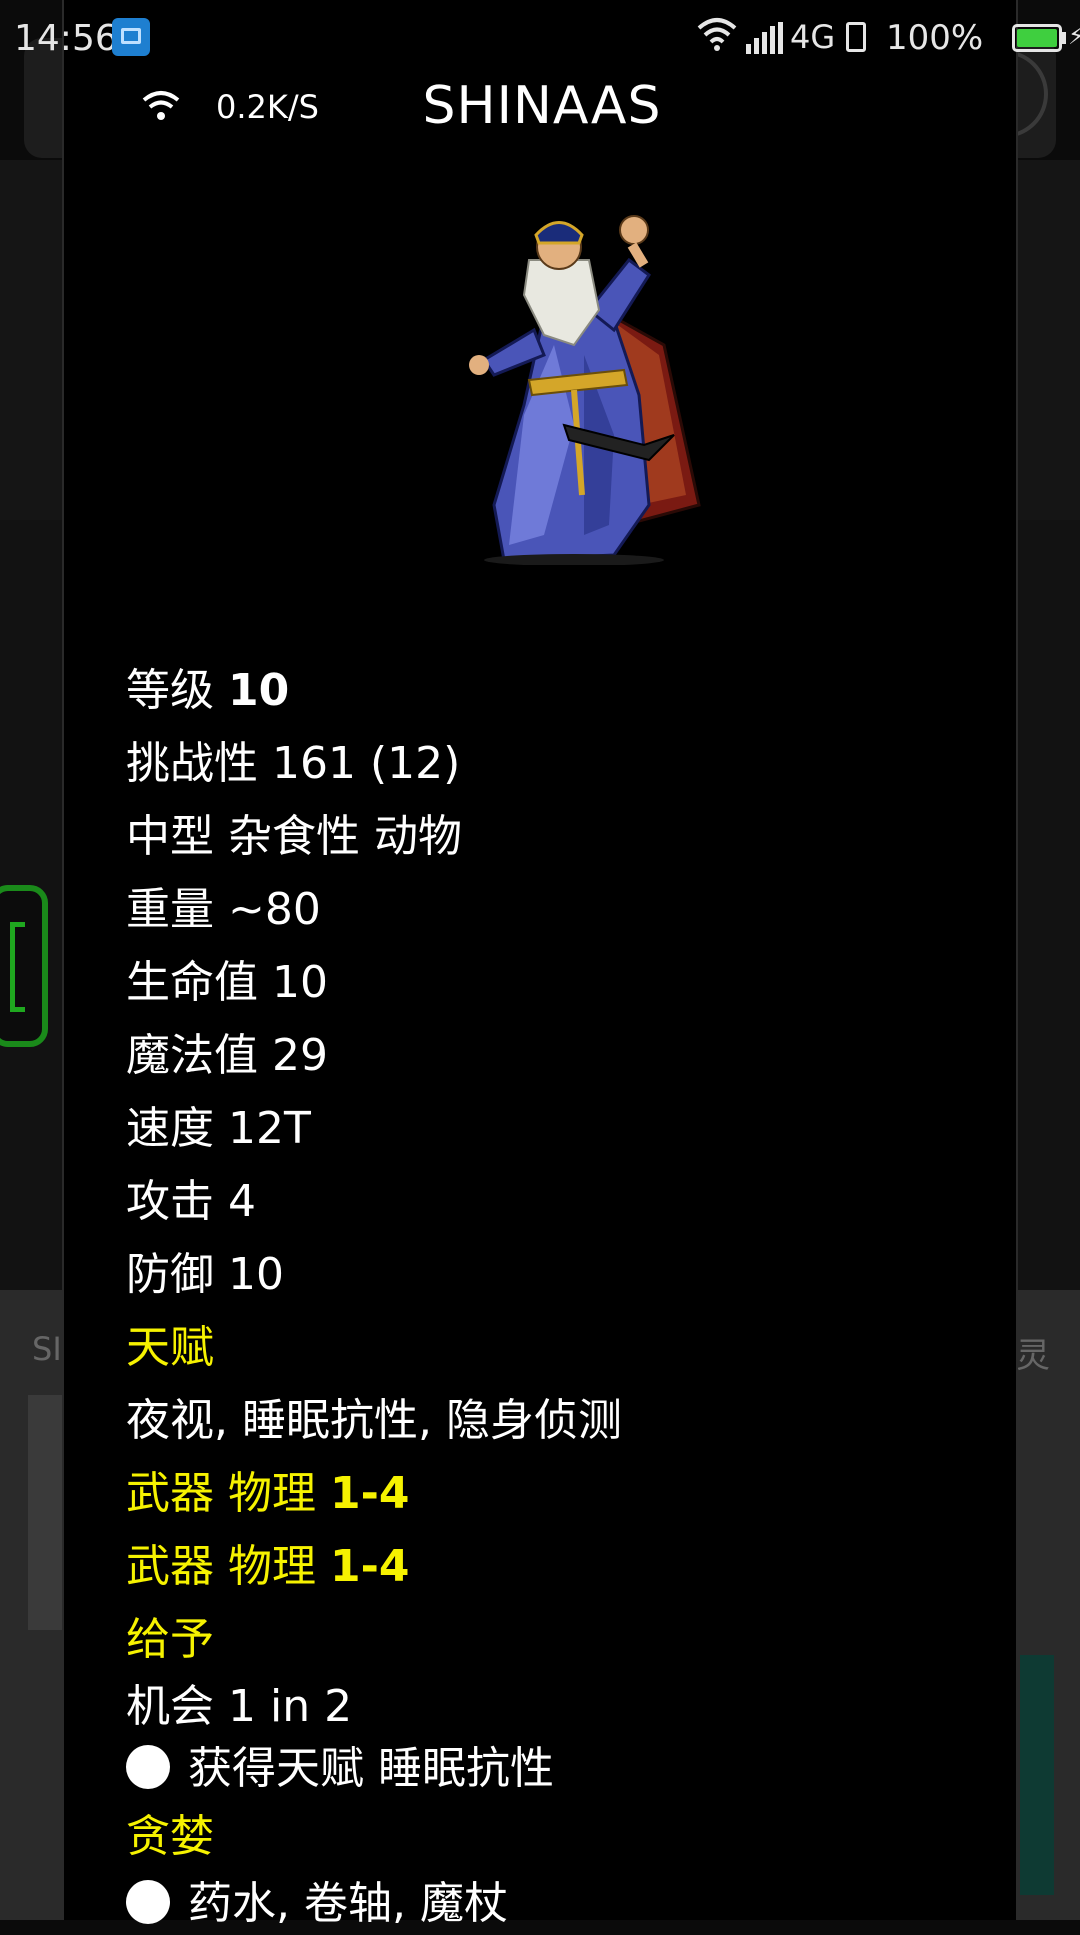  I want to click on level-row: 等级 10, so click(556, 690).